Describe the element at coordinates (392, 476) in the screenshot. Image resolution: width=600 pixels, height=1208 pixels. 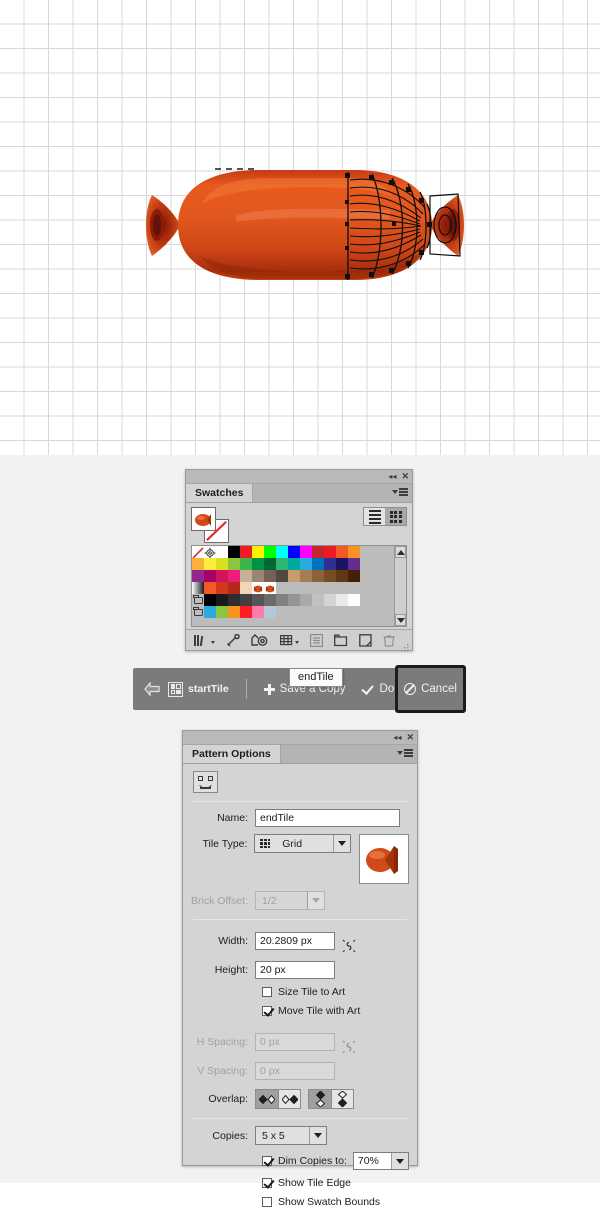
I see `double-chevron-left-icon: ◂◂` at that location.